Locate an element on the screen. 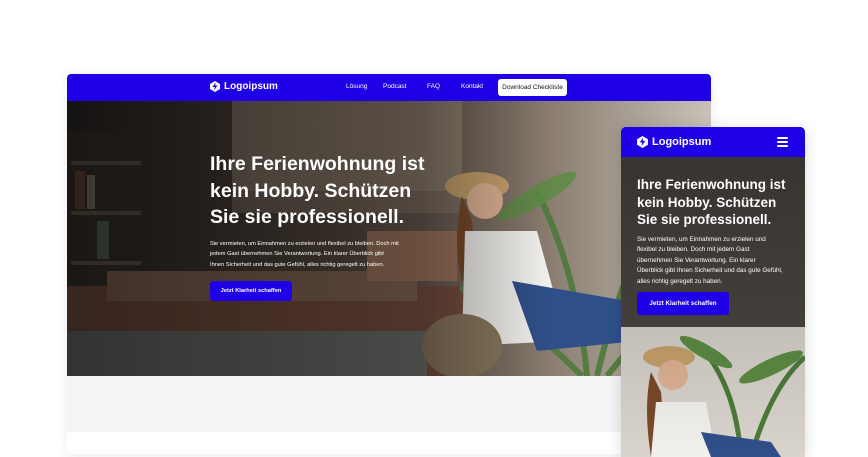 The image size is (868, 457). download-checklist-button: Download Checkliste is located at coordinates (532, 87).